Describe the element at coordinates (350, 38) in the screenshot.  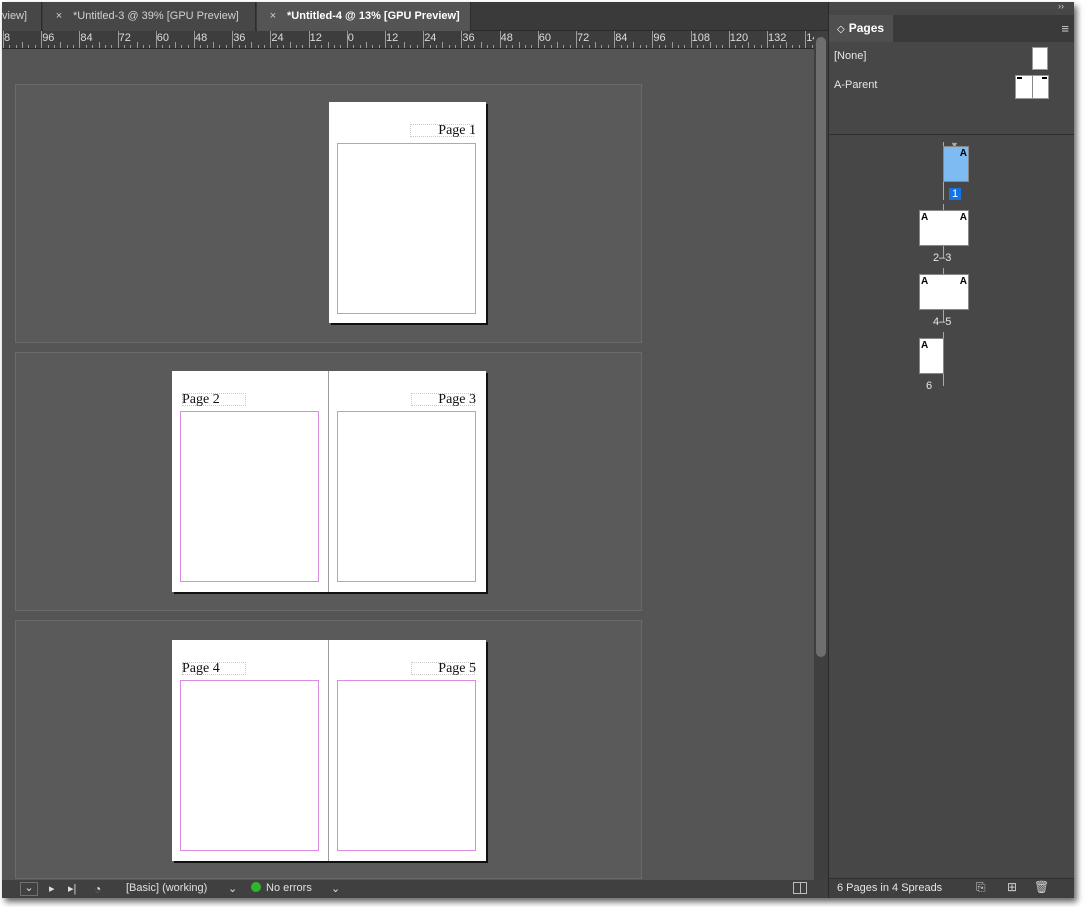
I see `ruler-label: 0` at that location.